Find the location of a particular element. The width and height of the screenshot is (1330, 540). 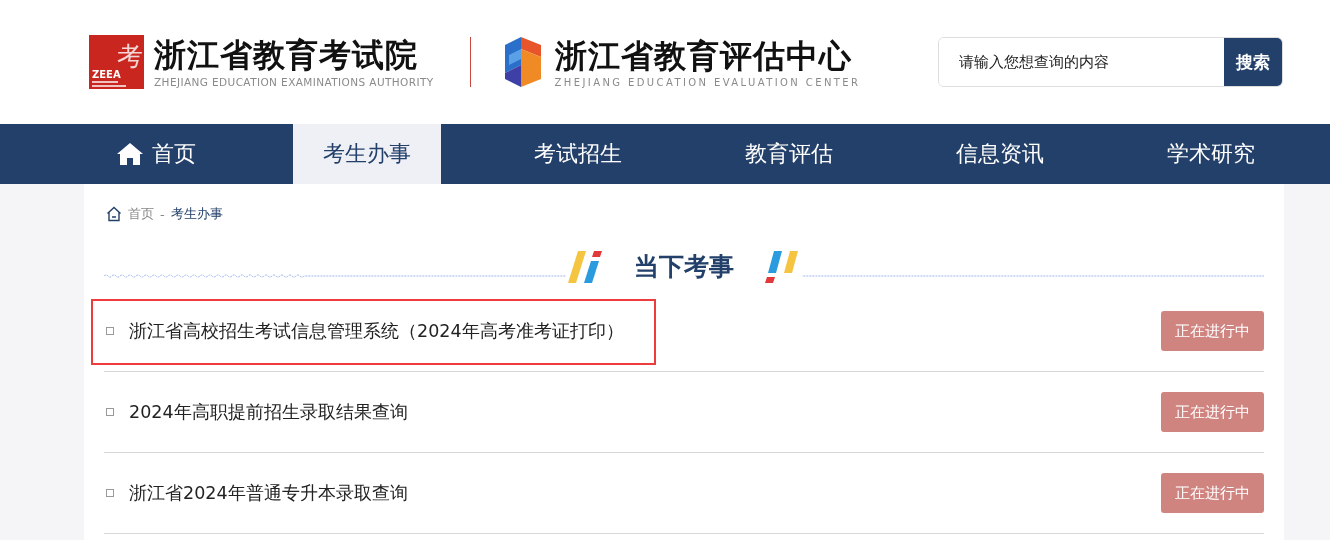

section-title: 当下考事 is located at coordinates (684, 267).